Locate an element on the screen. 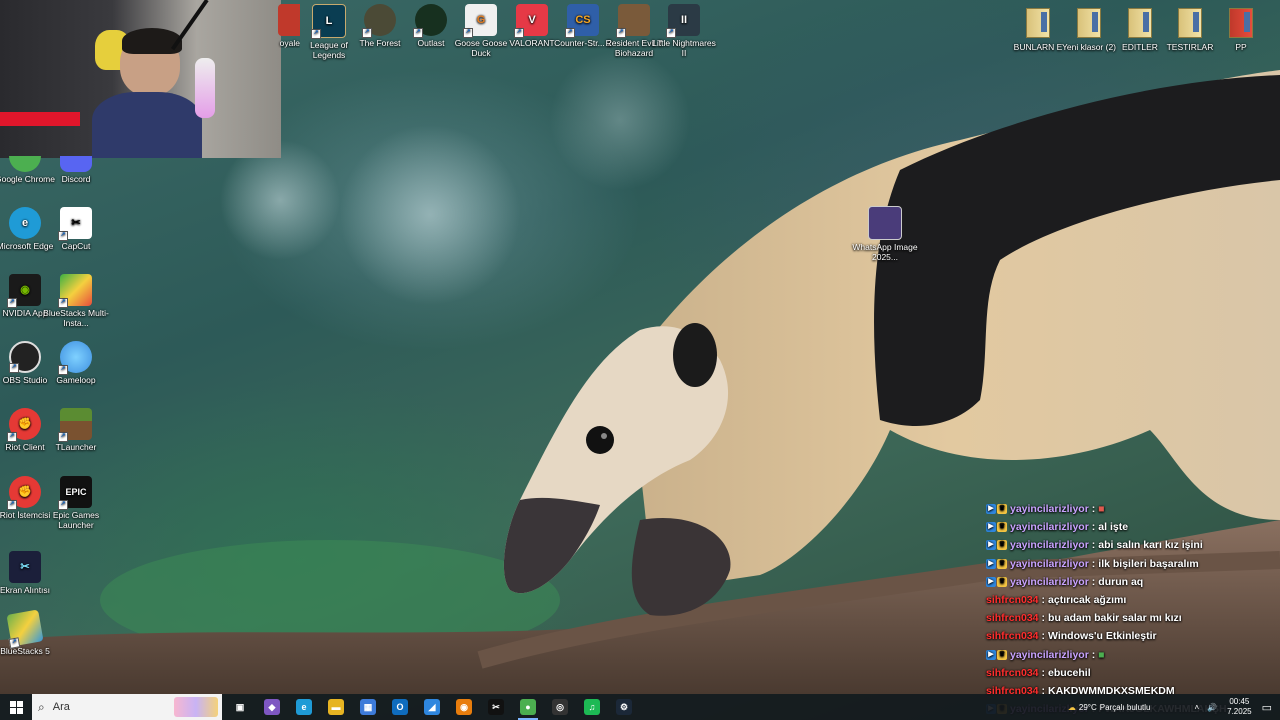 The image size is (1280, 720). search-highlight-icon is located at coordinates (196, 707).